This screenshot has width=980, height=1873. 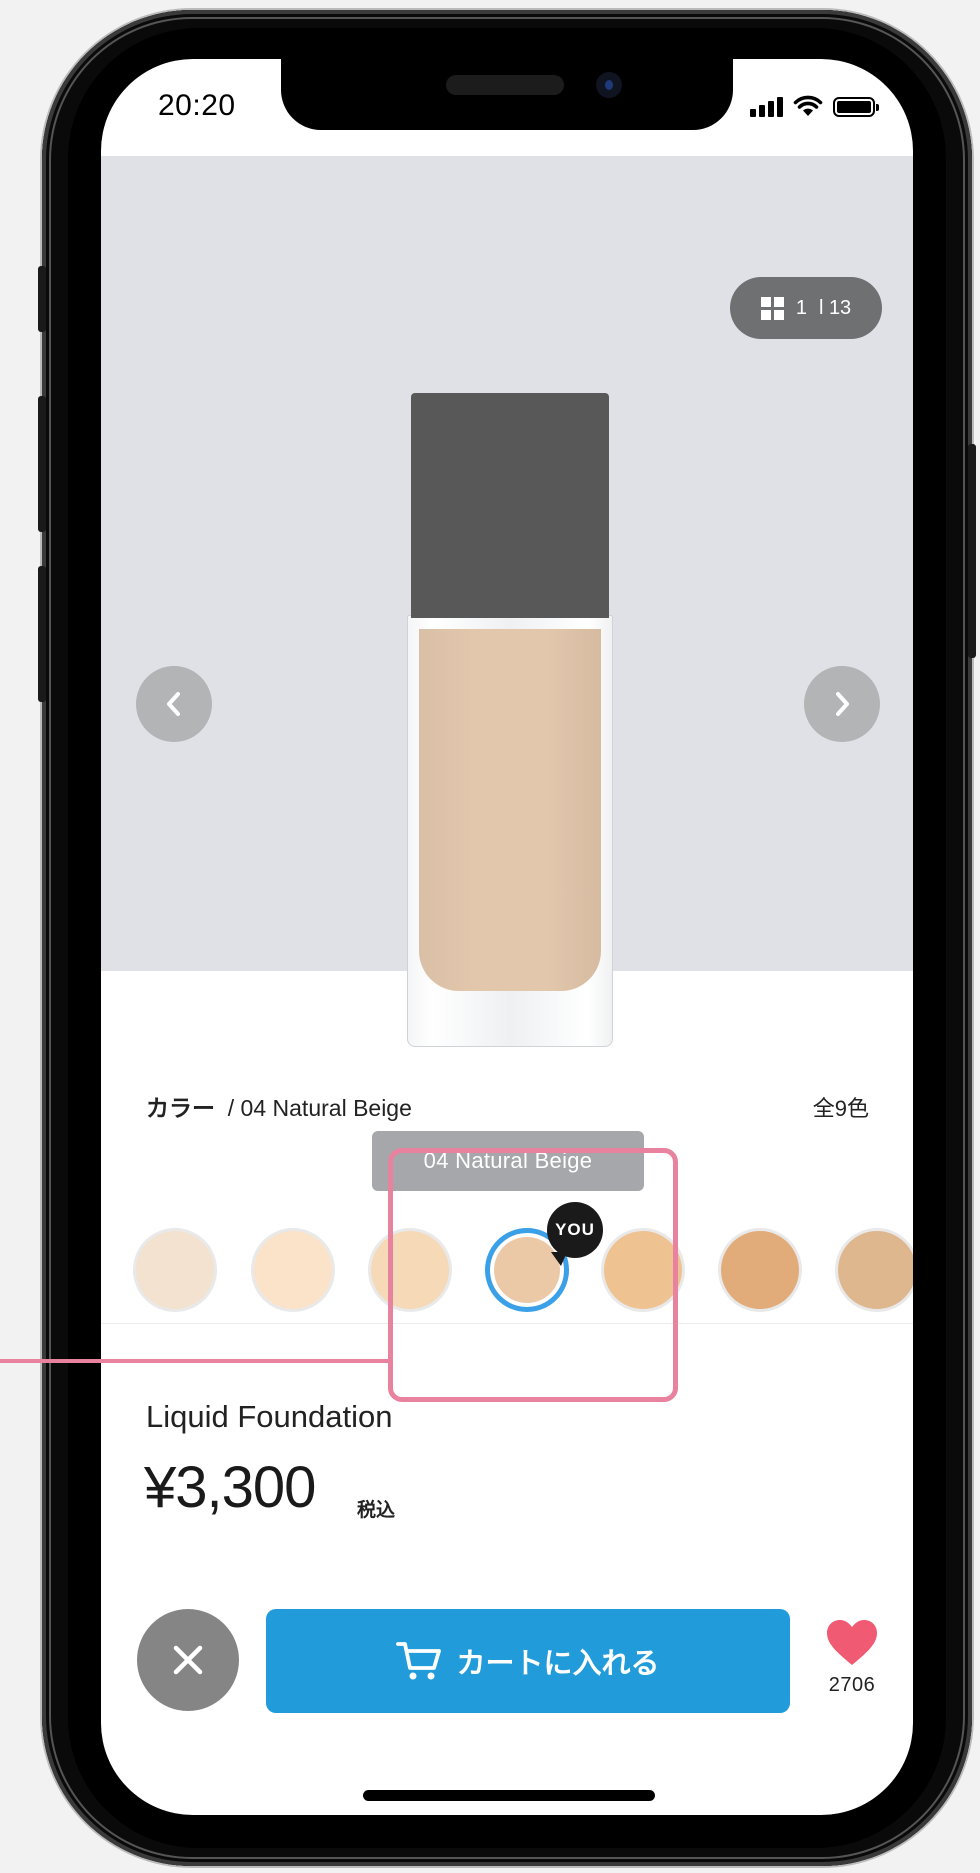 I want to click on color-label: カラー, so click(x=180, y=1108).